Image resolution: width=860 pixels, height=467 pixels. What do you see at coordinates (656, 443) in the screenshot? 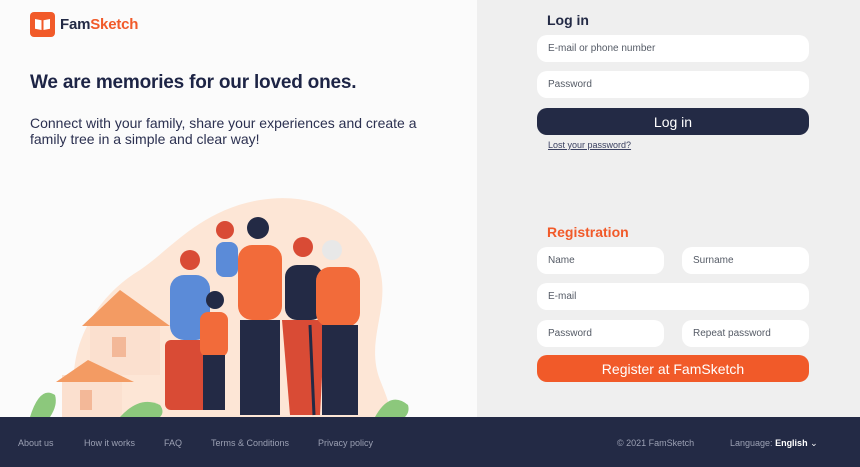
I see `copyright: © 2021 FamSketch` at bounding box center [656, 443].